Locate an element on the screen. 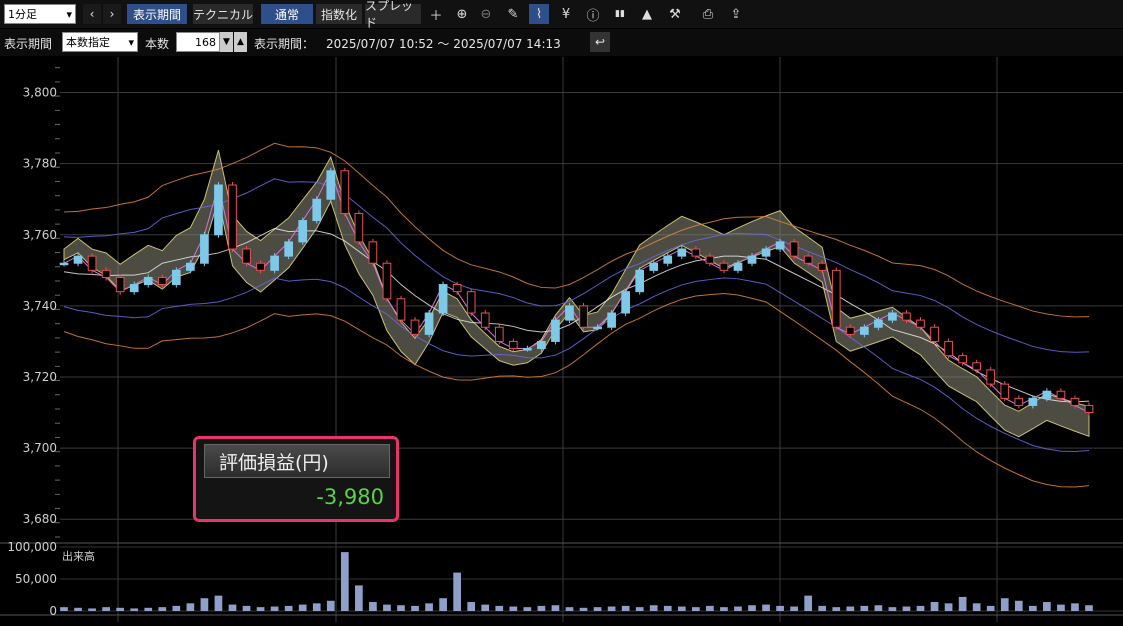 Image resolution: width=1123 pixels, height=626 pixels. pnl-title: 評価損益(円) is located at coordinates (297, 461).